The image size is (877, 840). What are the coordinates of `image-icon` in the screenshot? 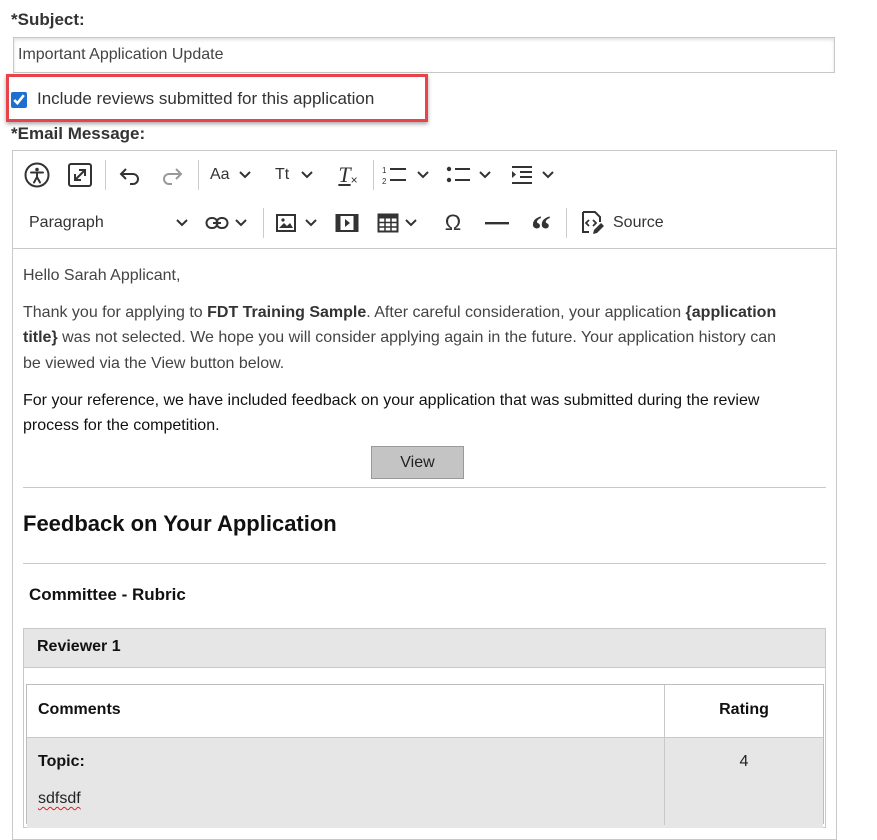 It's located at (286, 223).